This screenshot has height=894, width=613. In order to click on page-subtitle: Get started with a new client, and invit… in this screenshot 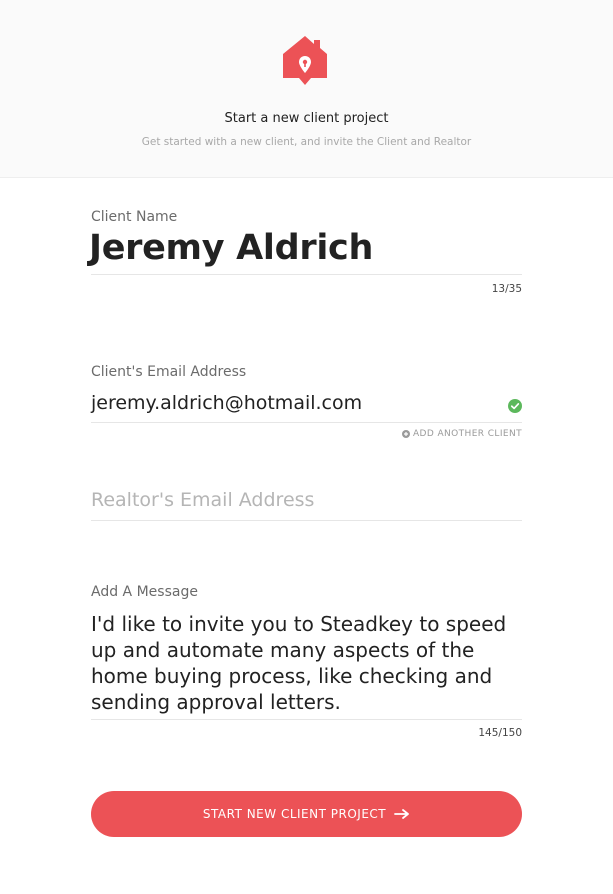, I will do `click(306, 142)`.